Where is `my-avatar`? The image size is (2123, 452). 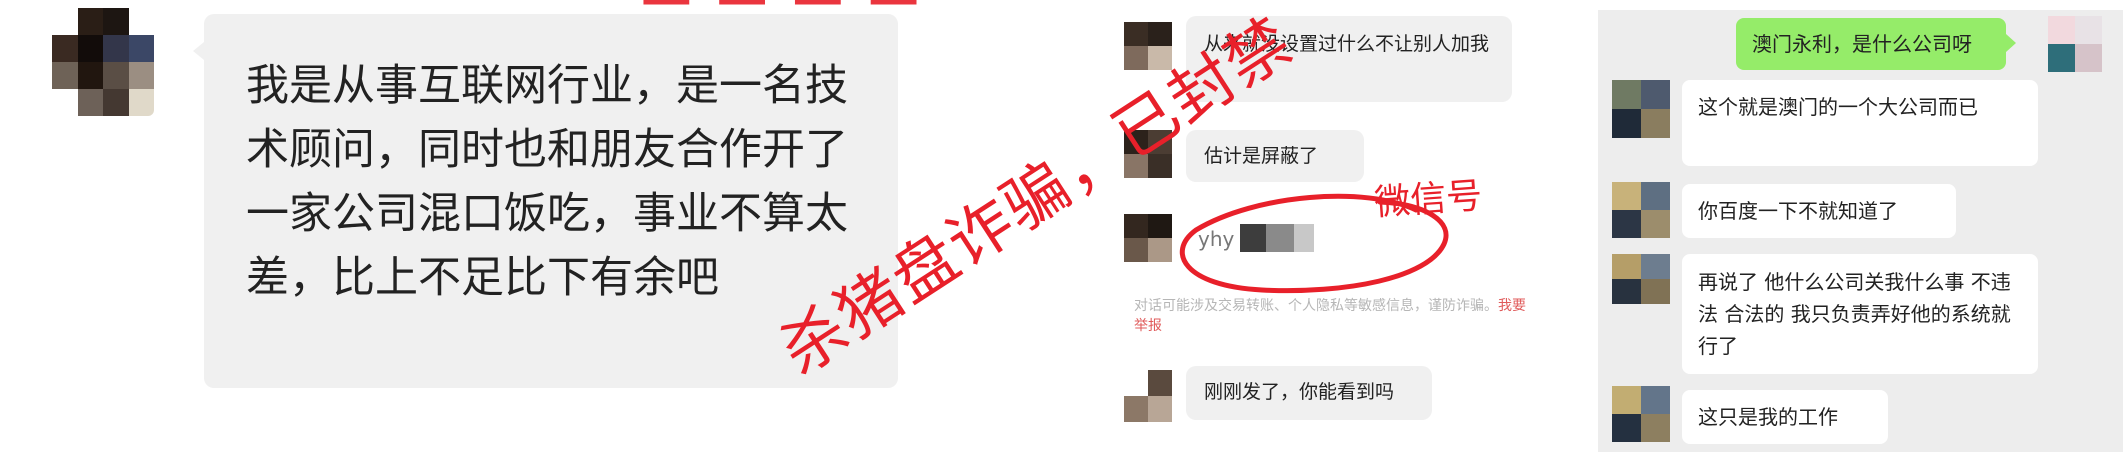 my-avatar is located at coordinates (2075, 44).